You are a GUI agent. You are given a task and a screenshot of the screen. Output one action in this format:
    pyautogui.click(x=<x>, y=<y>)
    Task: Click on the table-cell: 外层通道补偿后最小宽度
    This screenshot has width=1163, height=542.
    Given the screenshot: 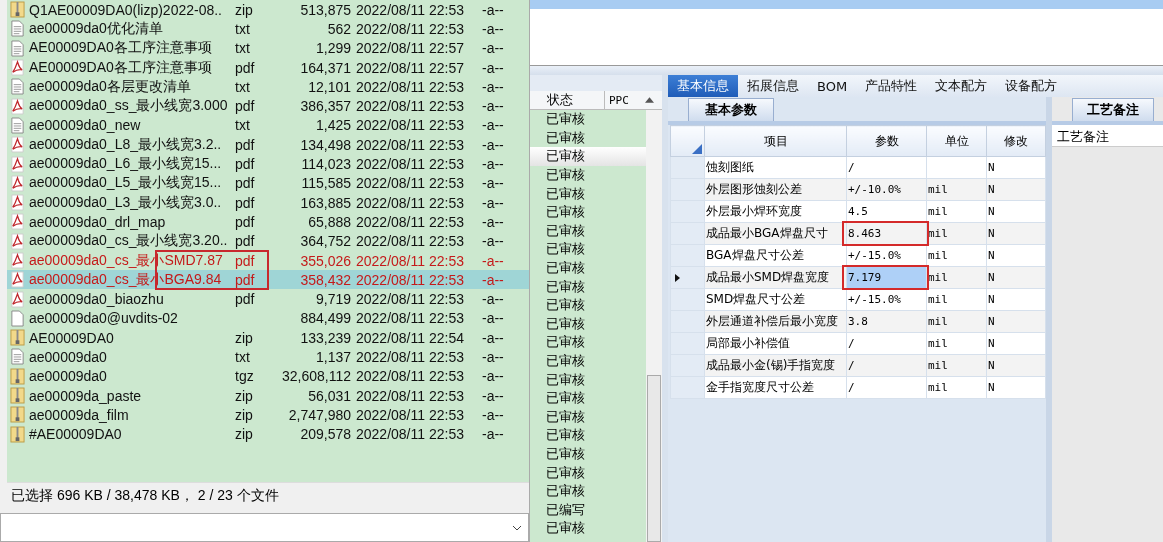 What is the action you would take?
    pyautogui.click(x=775, y=321)
    